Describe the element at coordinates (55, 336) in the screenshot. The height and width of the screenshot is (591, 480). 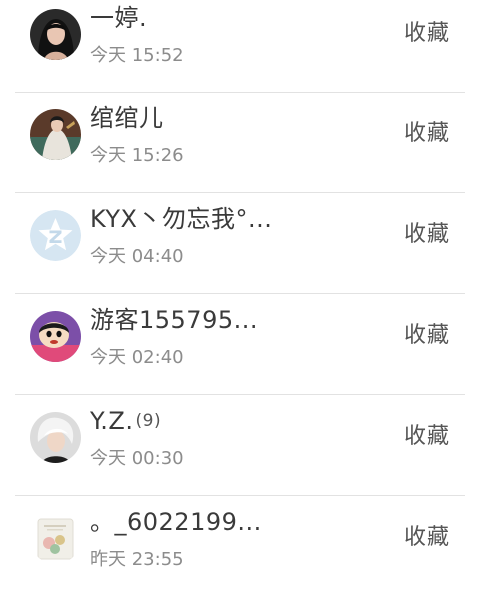
I see `cartoon-avatar-icon` at that location.